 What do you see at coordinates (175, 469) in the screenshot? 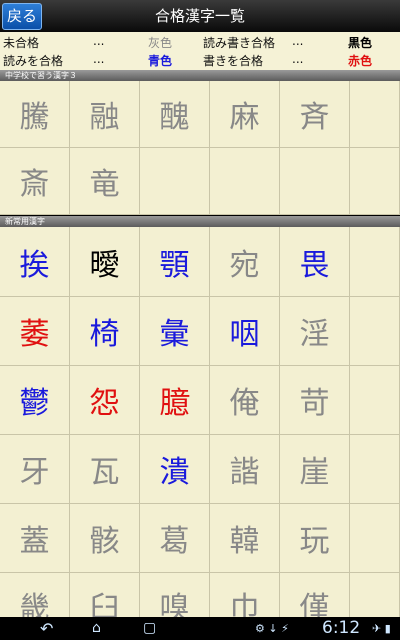
I see `kanji-cell: 潰` at bounding box center [175, 469].